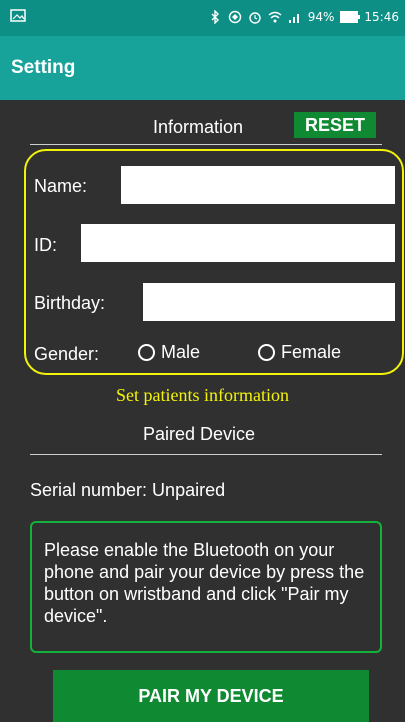 Image resolution: width=405 pixels, height=722 pixels. Describe the element at coordinates (335, 125) in the screenshot. I see `reset-button: RESET` at that location.